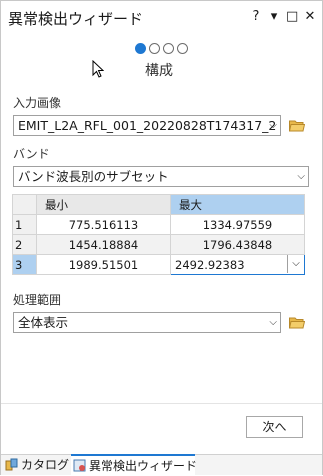 This screenshot has width=323, height=476. Describe the element at coordinates (24, 264) in the screenshot. I see `row-index: 3` at that location.